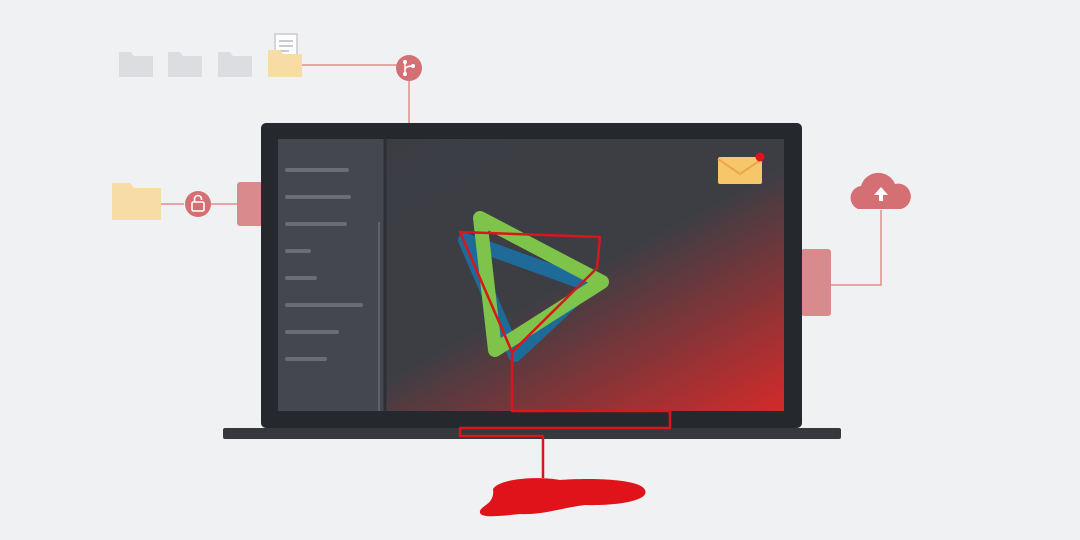  What do you see at coordinates (250, 204) in the screenshot?
I see `left-port-tab` at bounding box center [250, 204].